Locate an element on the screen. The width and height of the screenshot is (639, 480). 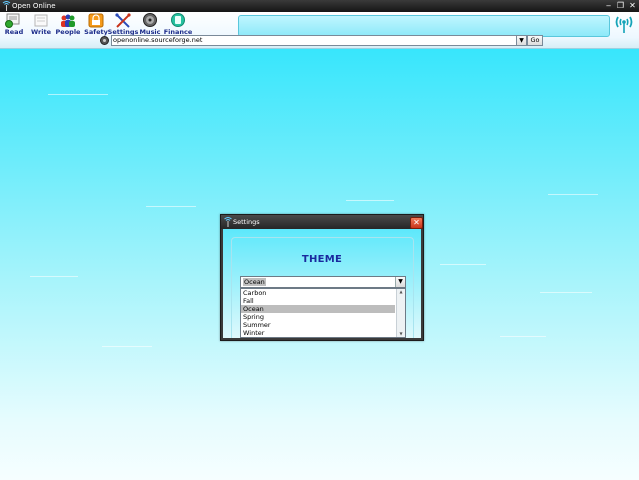
list-scrollbar: ▲ ▼ is located at coordinates (400, 313).